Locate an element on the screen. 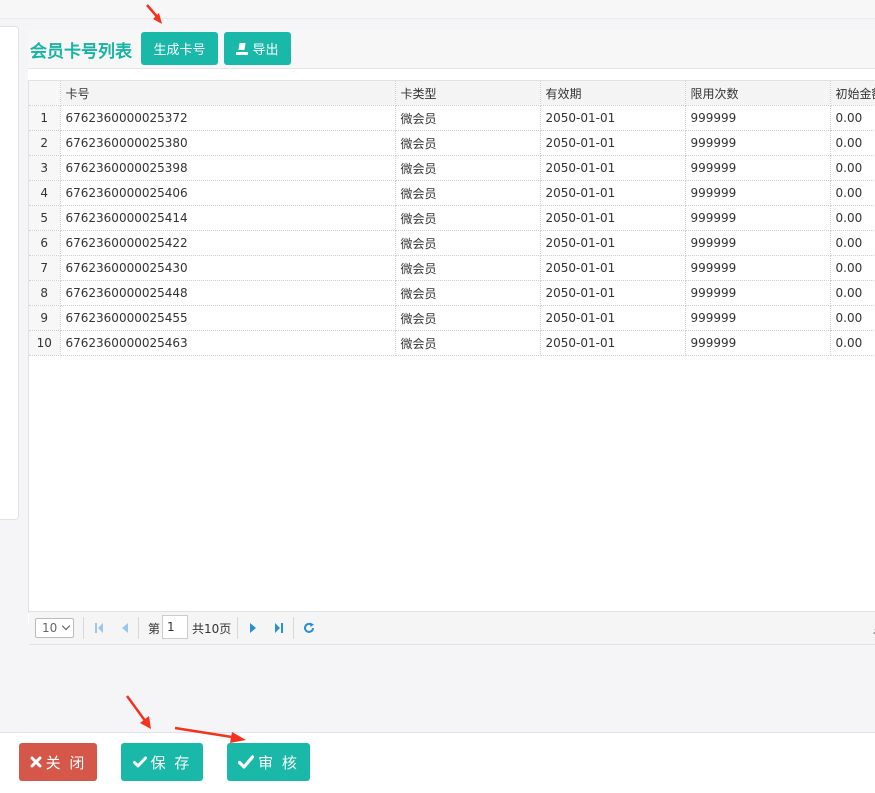 This screenshot has height=793, width=875. last-page-icon is located at coordinates (279, 628).